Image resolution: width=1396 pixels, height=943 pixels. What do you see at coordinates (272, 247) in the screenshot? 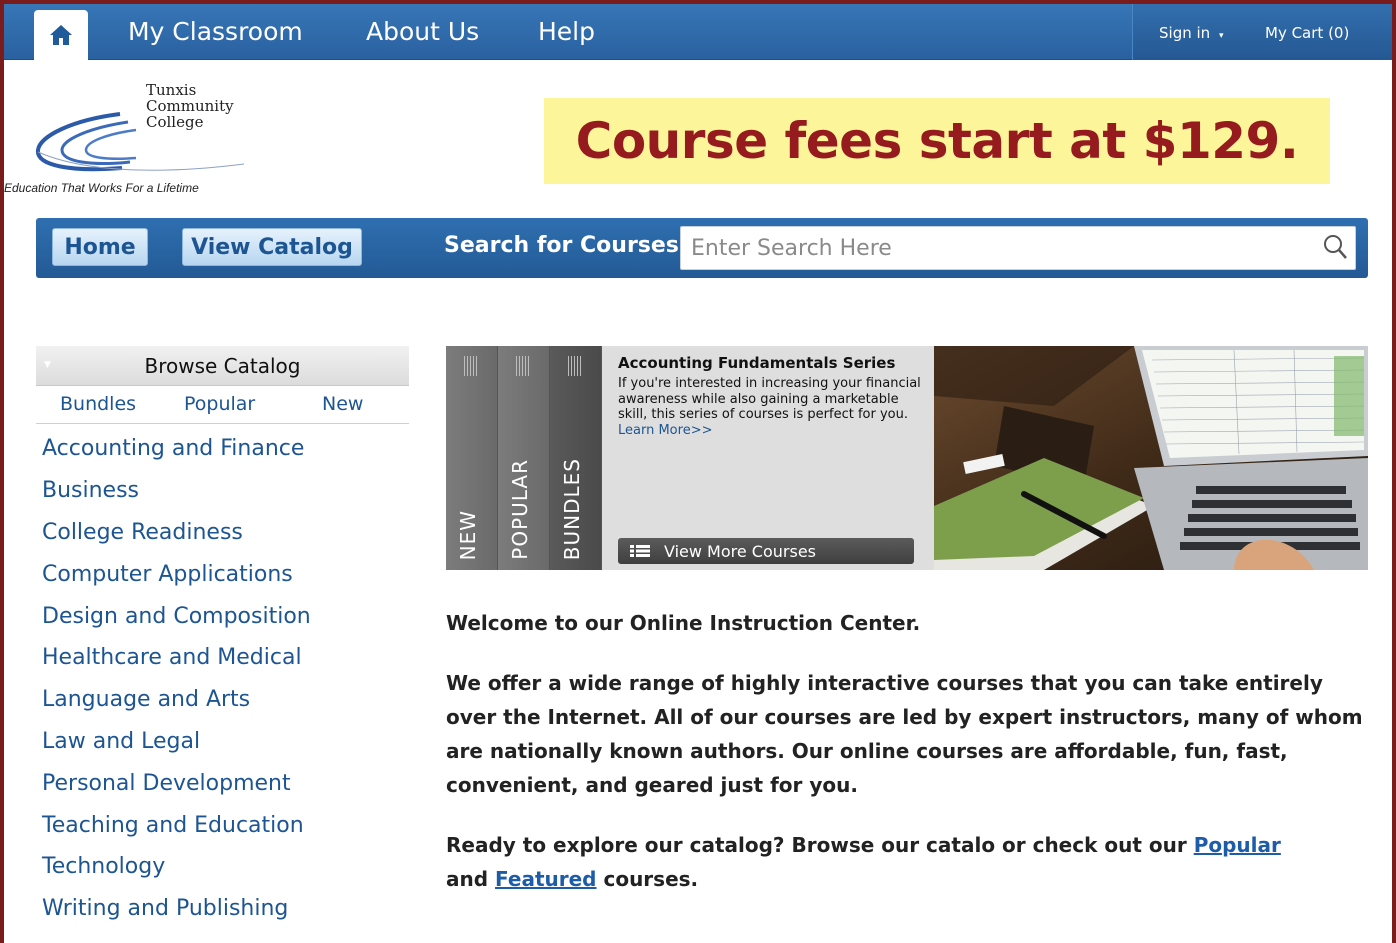
I see `view-catalog-button: View Catalog` at bounding box center [272, 247].